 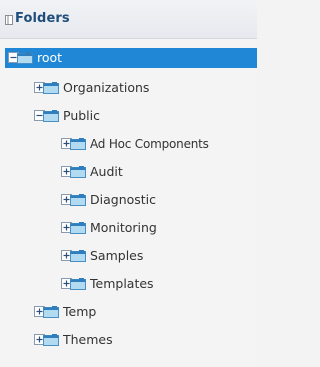 What do you see at coordinates (122, 283) in the screenshot?
I see `tree-node-label: Templates` at bounding box center [122, 283].